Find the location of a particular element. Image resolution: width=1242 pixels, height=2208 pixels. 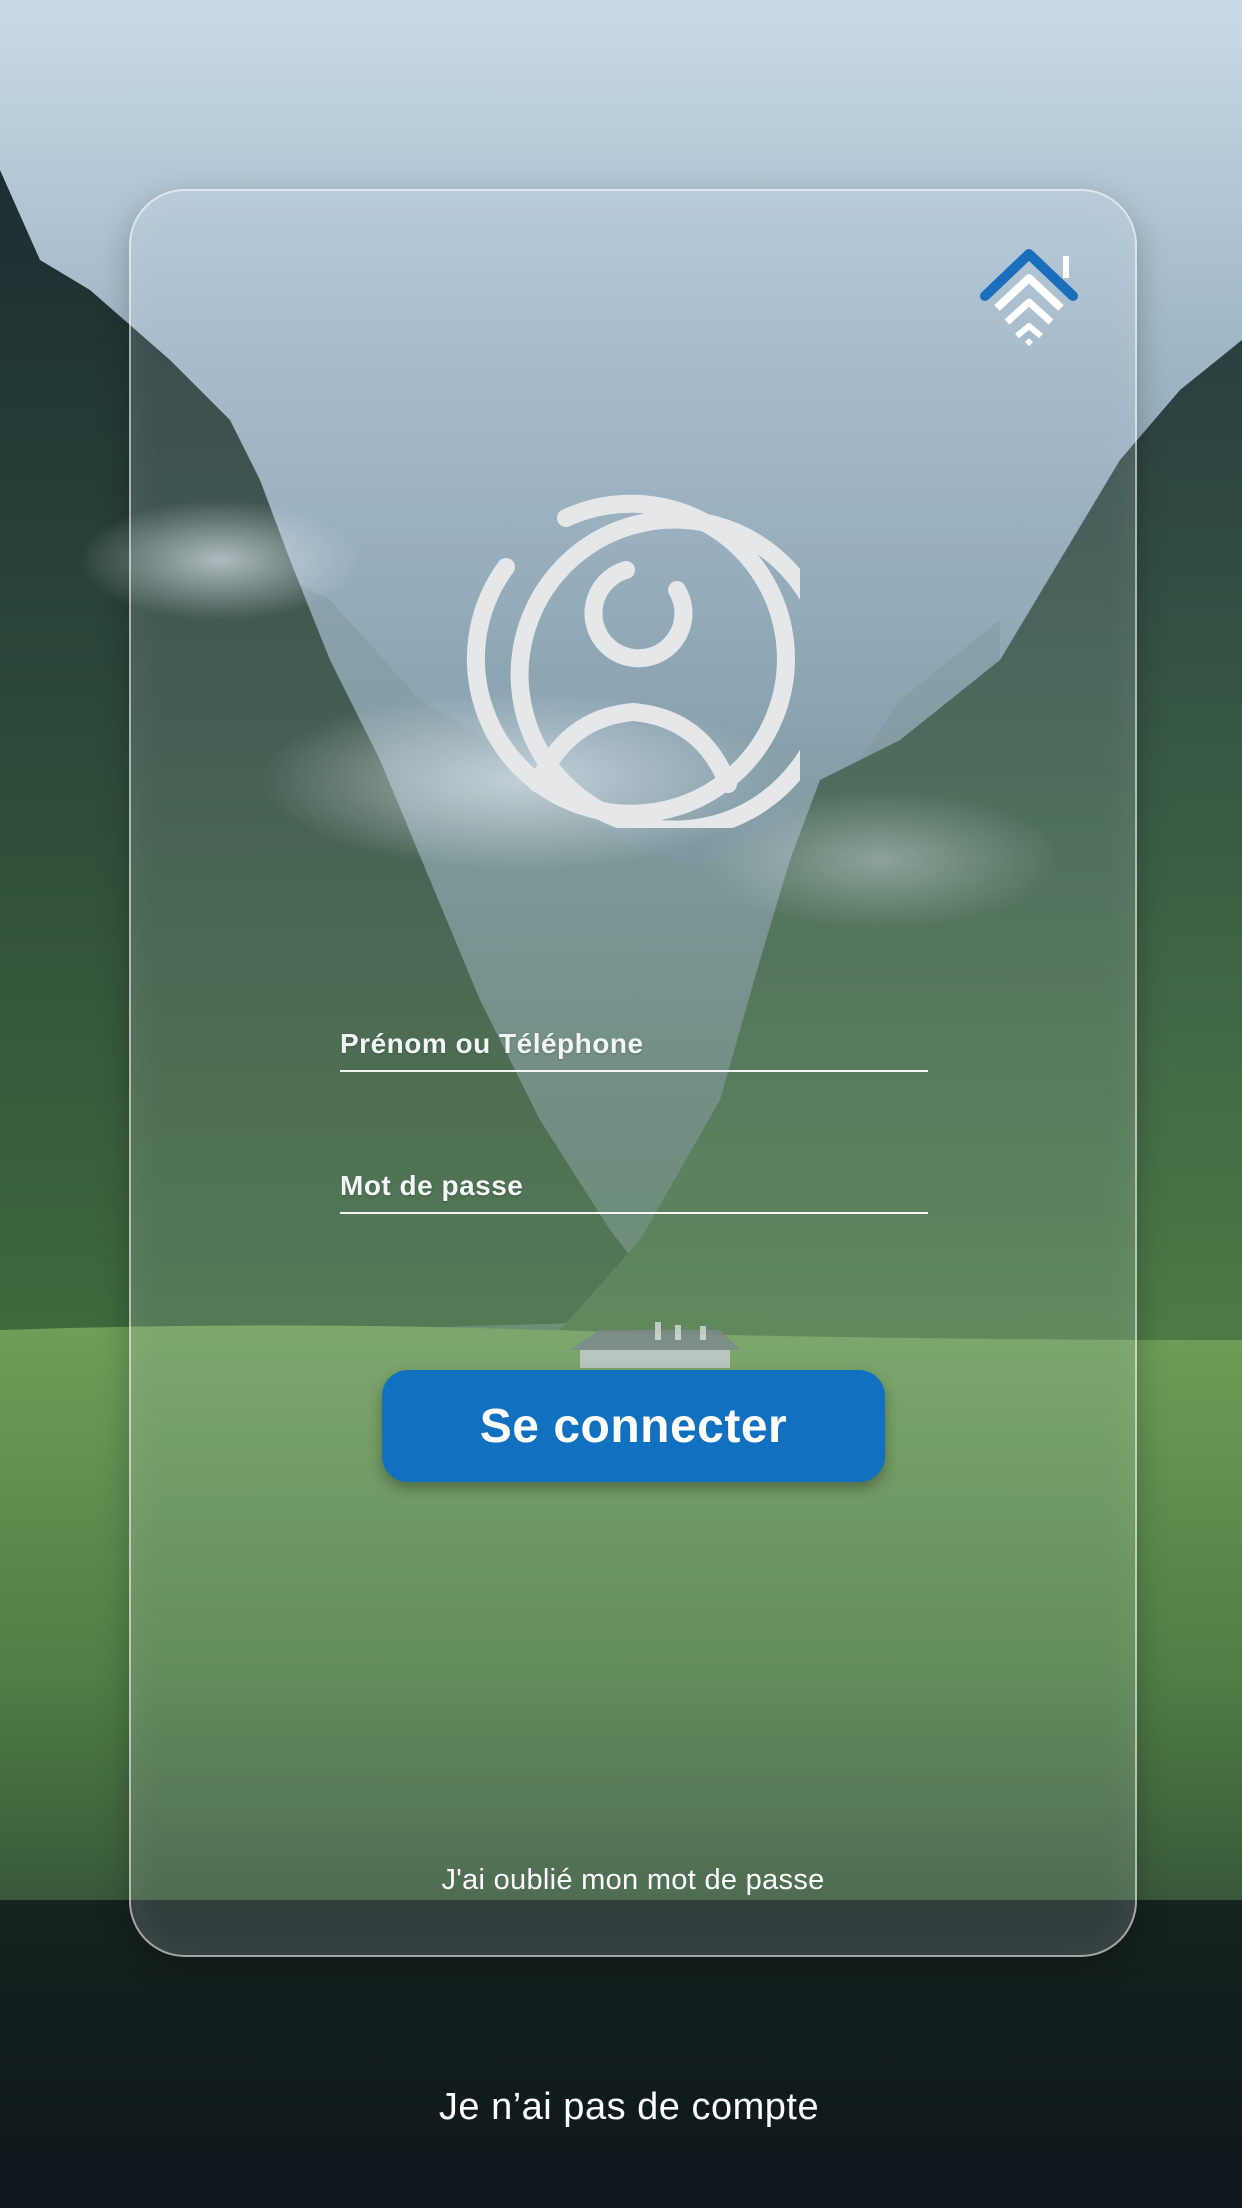

username-field: Prénom ou Téléphone is located at coordinates (634, 1050).